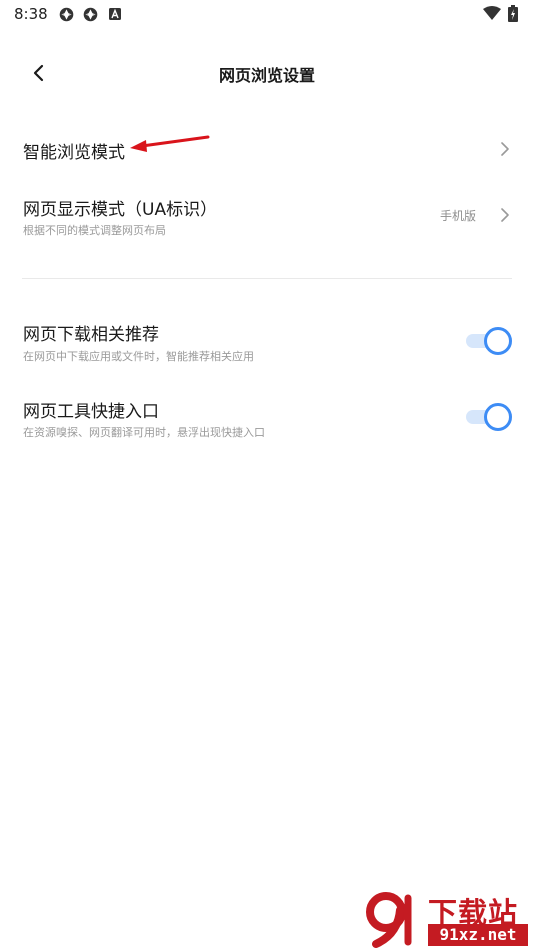 This screenshot has width=534, height=950. Describe the element at coordinates (267, 15) in the screenshot. I see `status-bar: 8:38` at that location.